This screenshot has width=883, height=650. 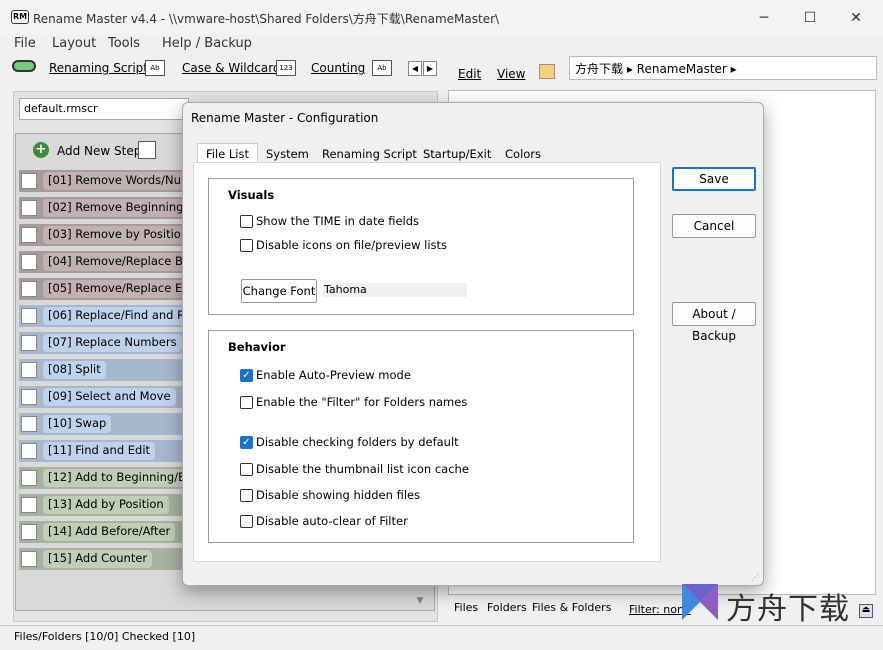 I want to click on case-icon: Ab, so click(x=155, y=68).